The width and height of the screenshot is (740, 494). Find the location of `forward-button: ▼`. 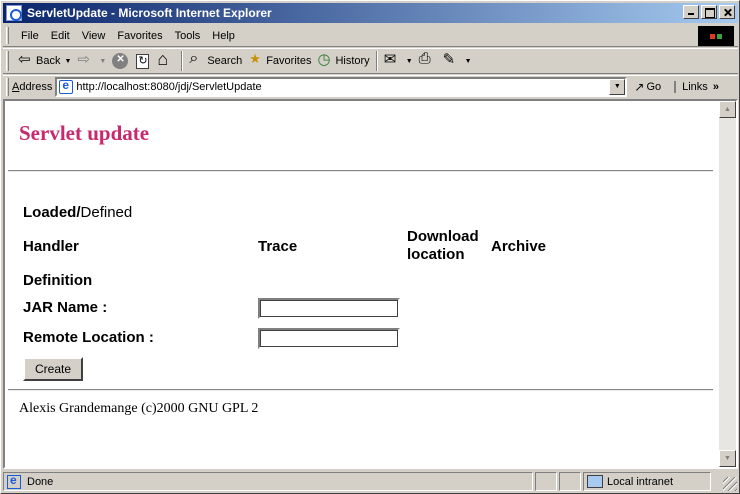

forward-button: ▼ is located at coordinates (91, 61).